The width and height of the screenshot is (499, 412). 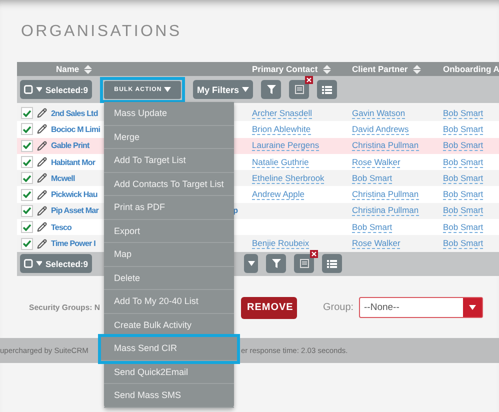 What do you see at coordinates (169, 137) in the screenshot?
I see `menu-item: Merge` at bounding box center [169, 137].